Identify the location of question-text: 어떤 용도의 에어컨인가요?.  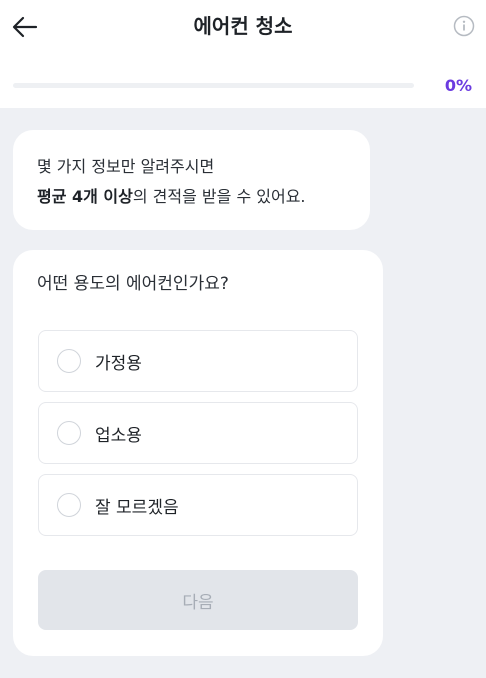
(133, 284).